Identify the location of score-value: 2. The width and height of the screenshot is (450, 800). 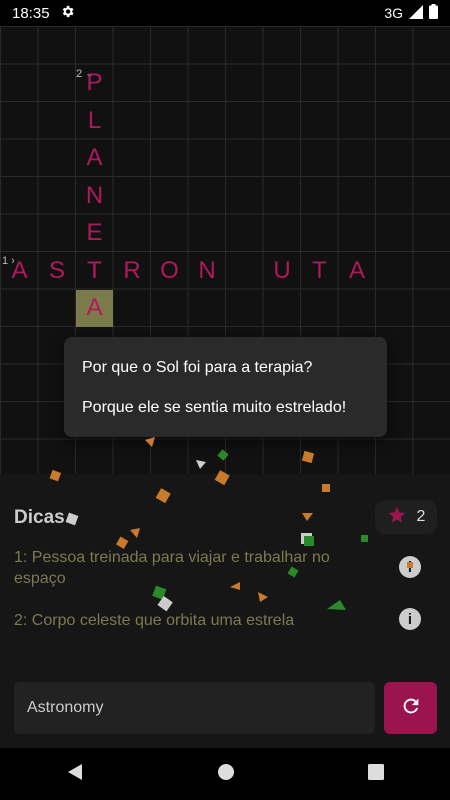
(421, 516).